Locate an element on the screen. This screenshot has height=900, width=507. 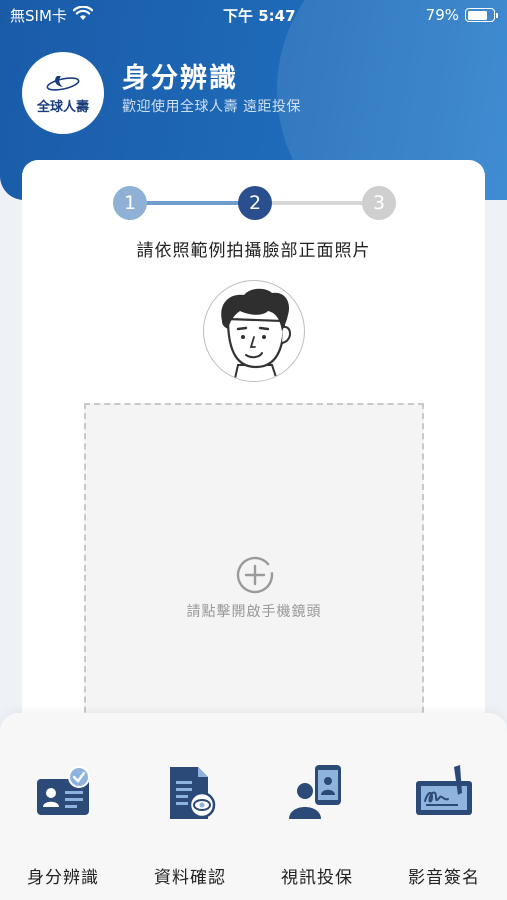
nav-item-video-insure: 視訊投保 is located at coordinates (317, 806).